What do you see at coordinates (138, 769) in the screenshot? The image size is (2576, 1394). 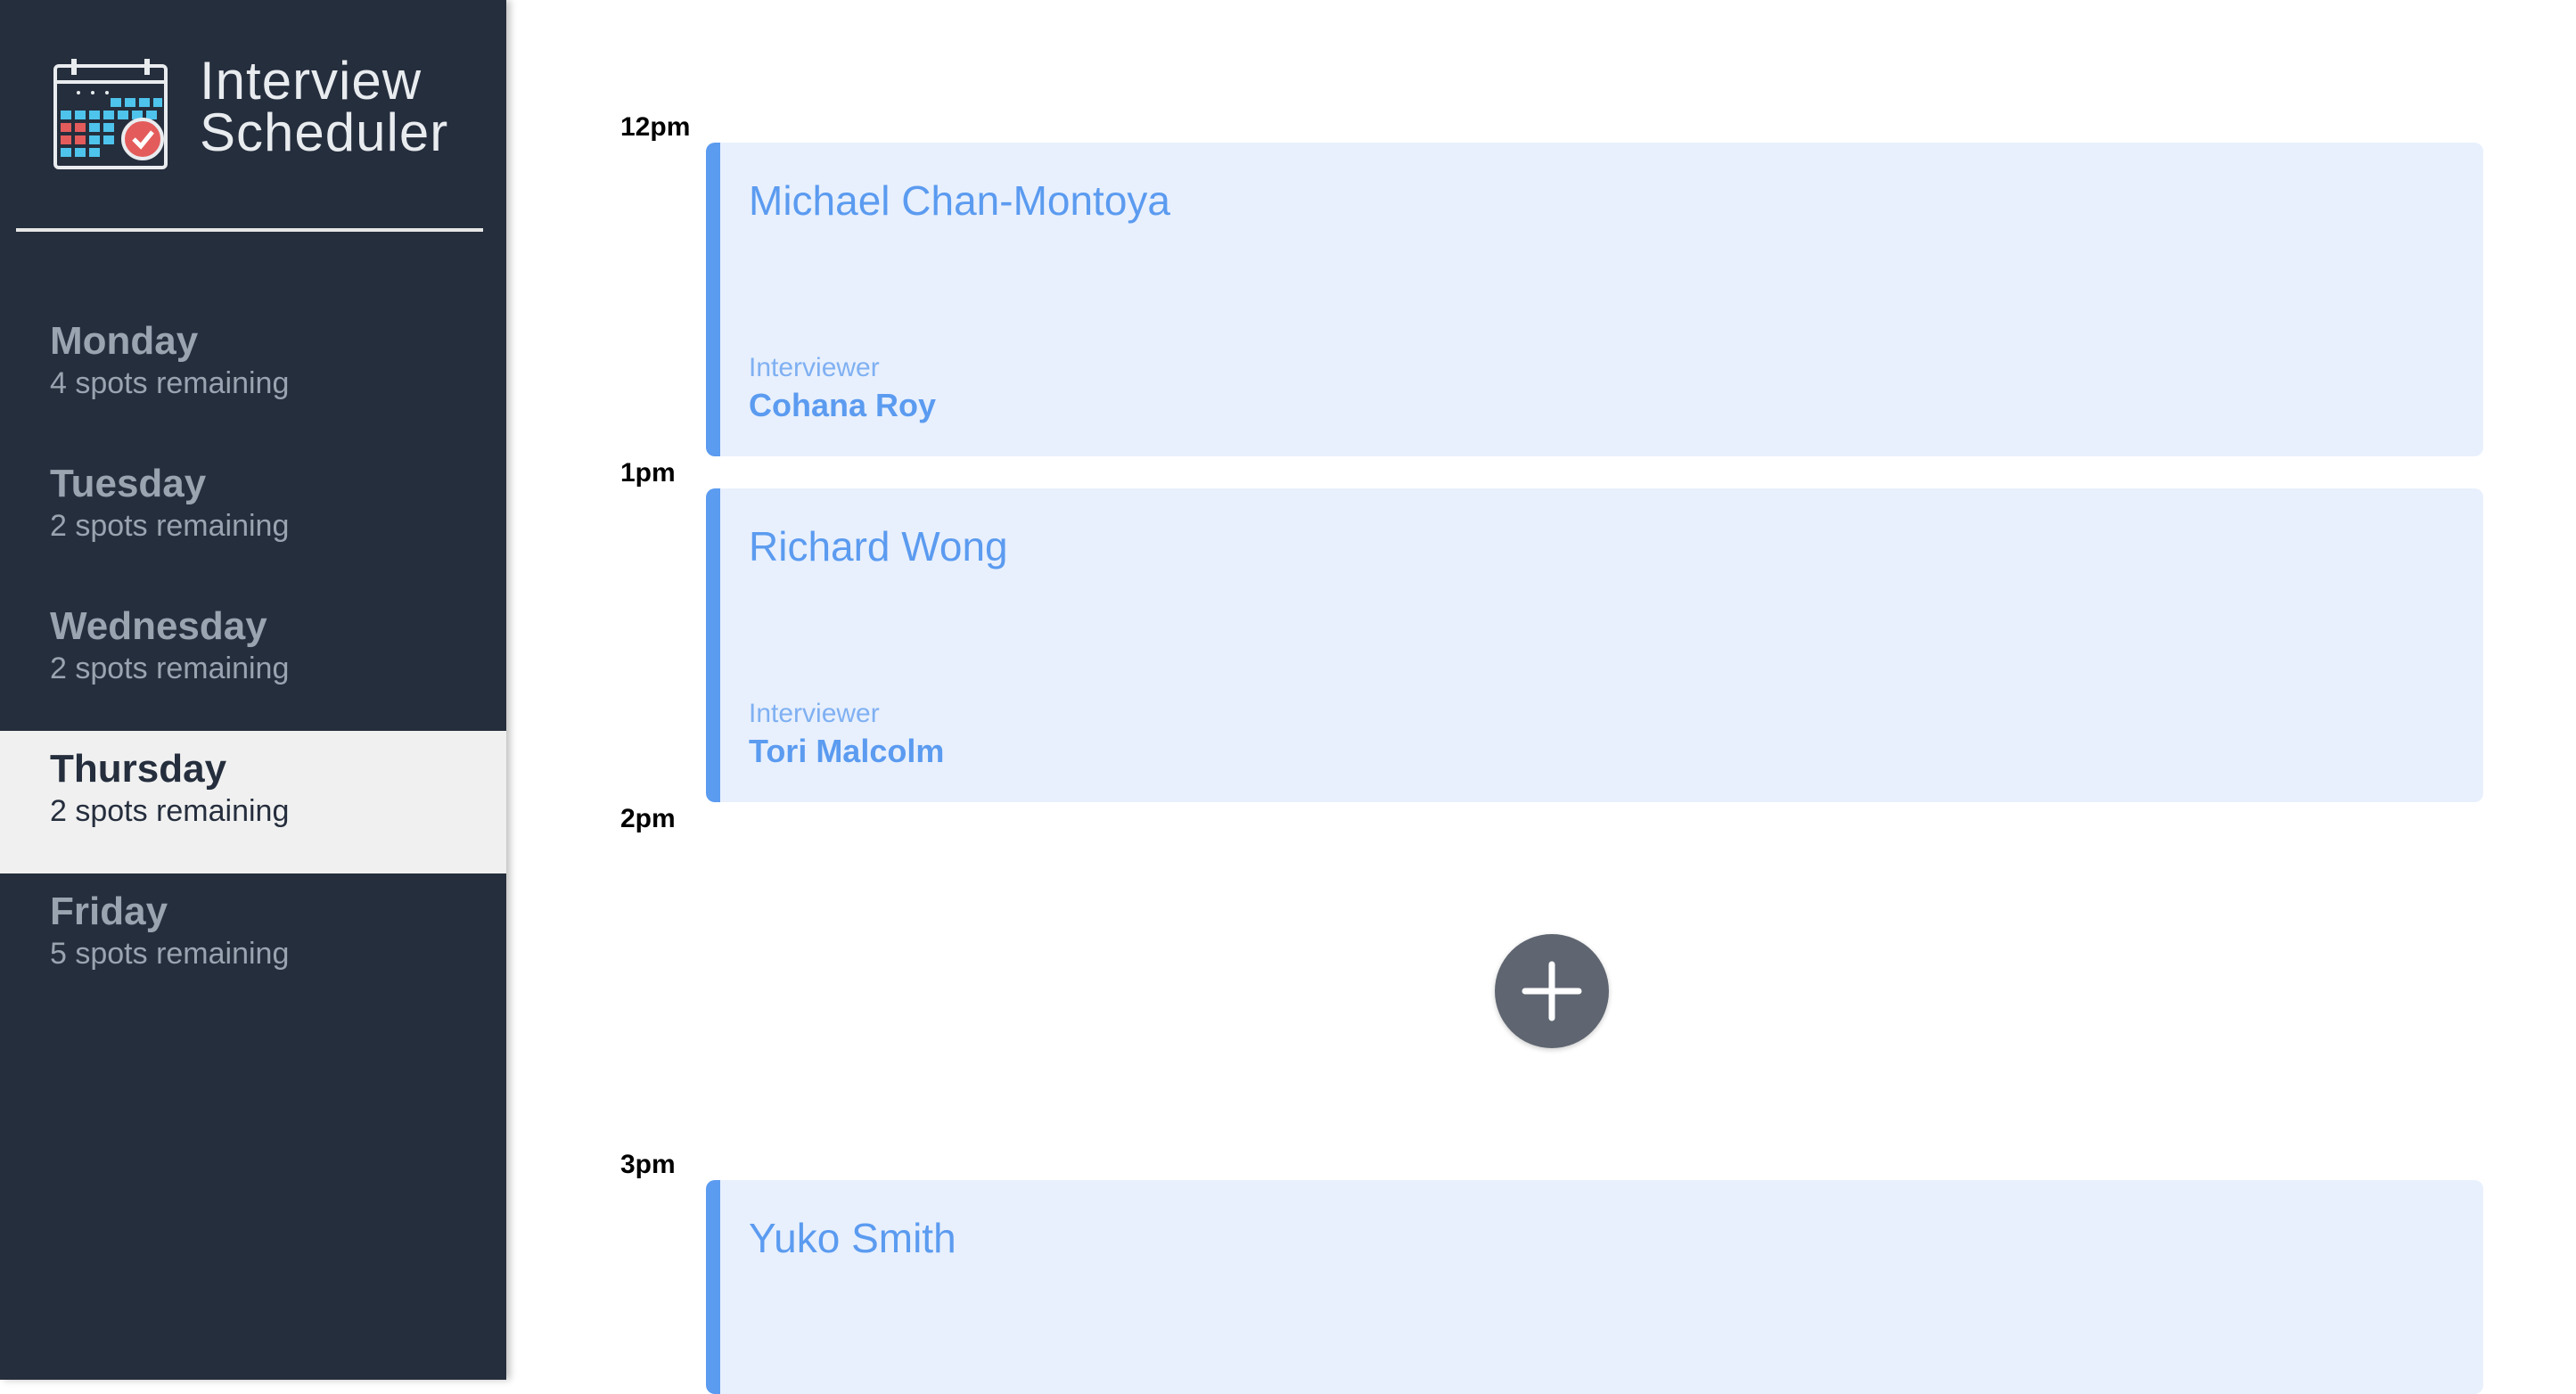 I see `day-name: Thursday` at bounding box center [138, 769].